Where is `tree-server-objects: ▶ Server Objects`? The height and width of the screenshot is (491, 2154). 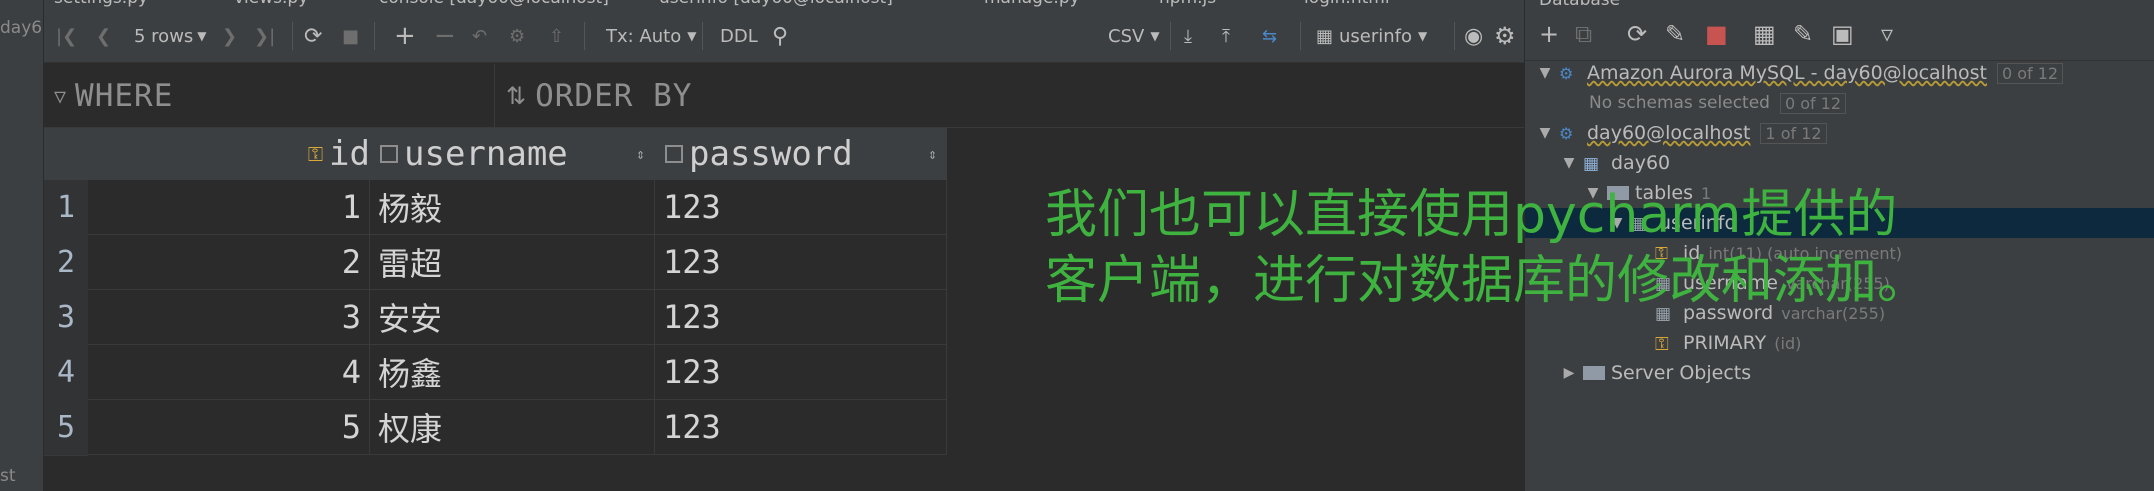 tree-server-objects: ▶ Server Objects is located at coordinates (1839, 373).